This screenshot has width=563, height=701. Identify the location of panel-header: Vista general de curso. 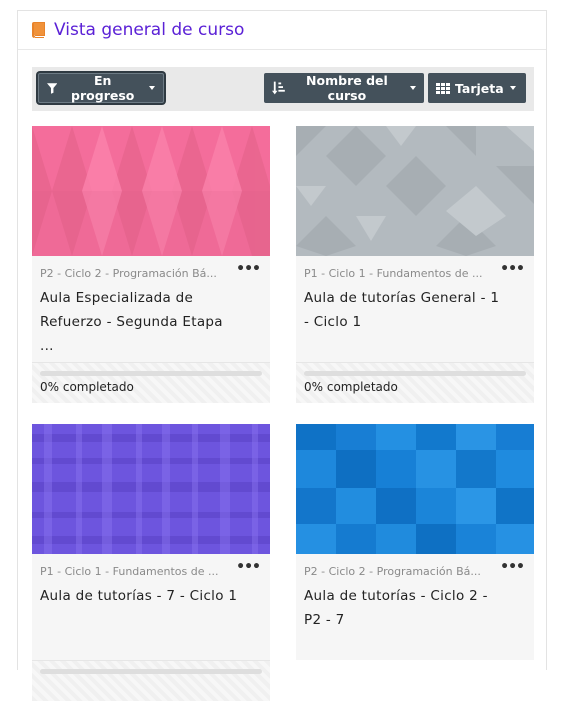
(282, 30).